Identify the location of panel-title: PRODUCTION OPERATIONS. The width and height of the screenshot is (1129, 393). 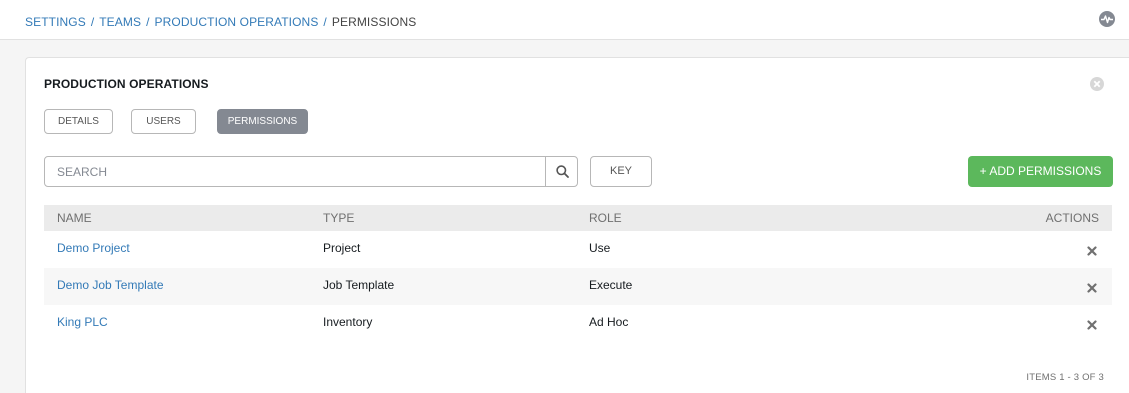
(126, 84).